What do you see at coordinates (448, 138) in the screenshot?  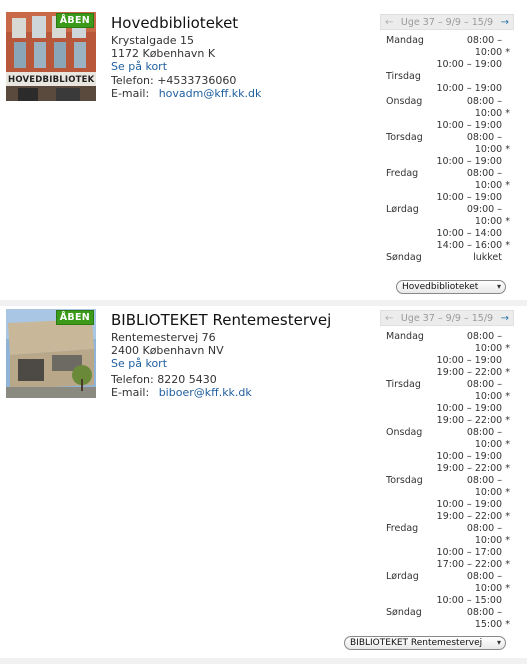 I see `schedule-row: Torsdag 08:00 –` at bounding box center [448, 138].